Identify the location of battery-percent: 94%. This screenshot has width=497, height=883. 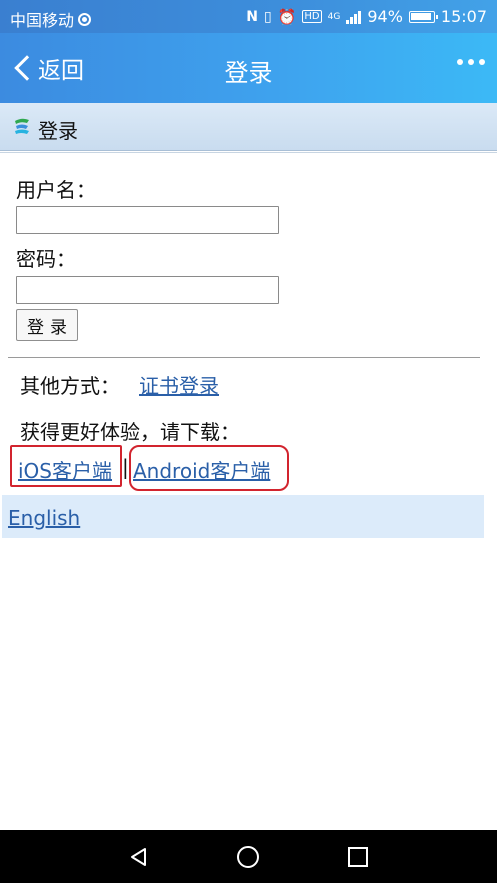
(385, 16).